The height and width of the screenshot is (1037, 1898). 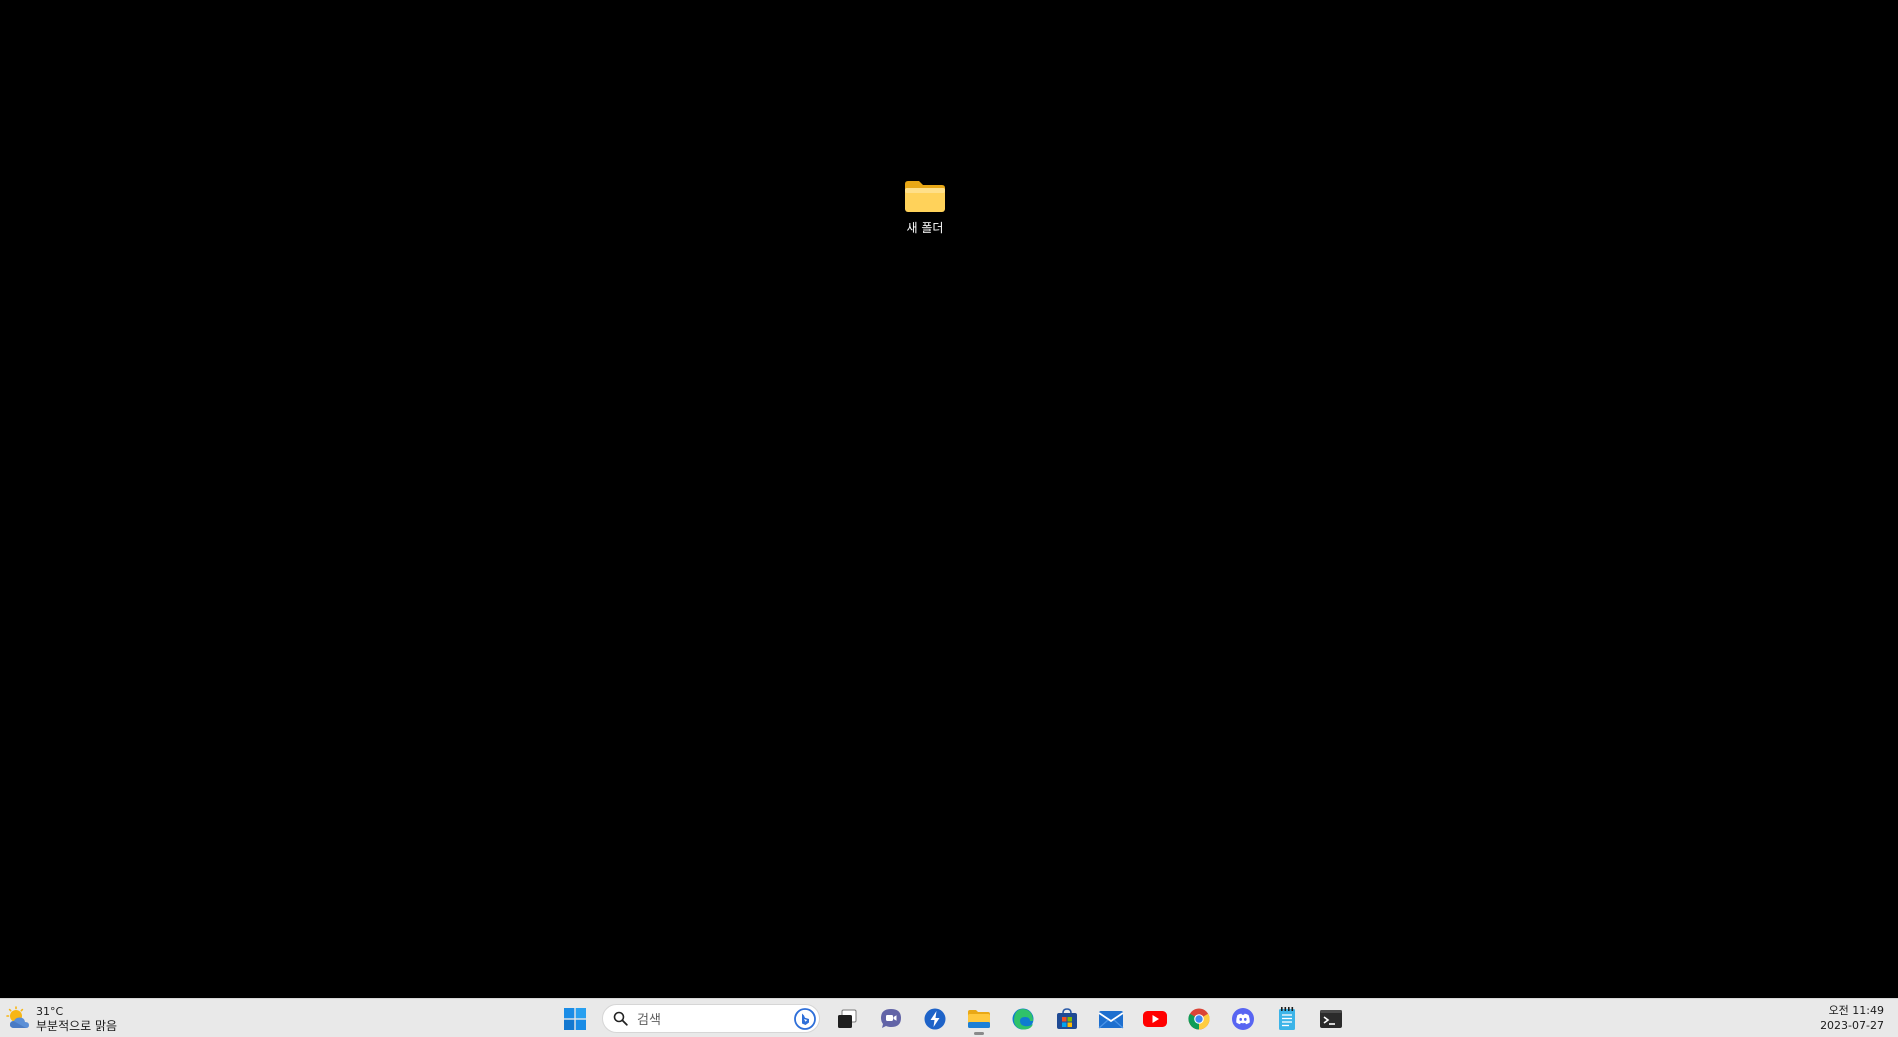 I want to click on notepad-button, so click(x=1287, y=1018).